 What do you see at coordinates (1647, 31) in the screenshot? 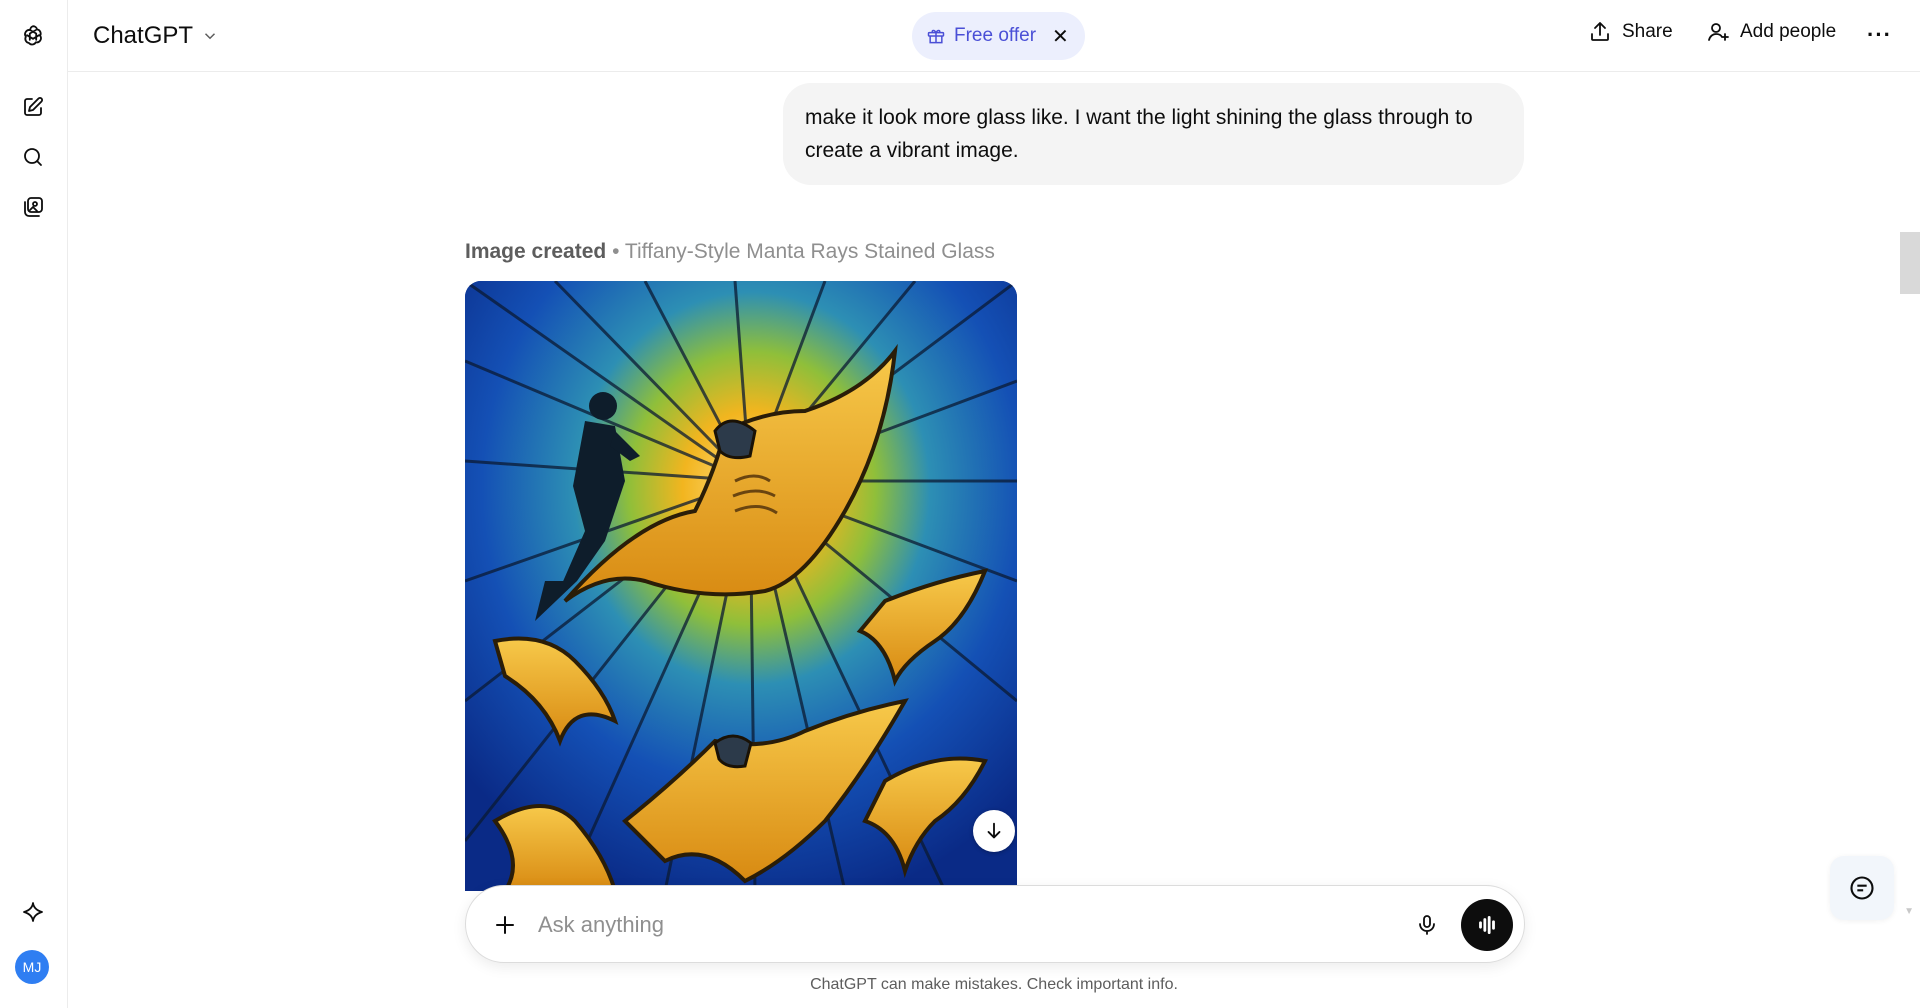
I see `share-label: Share` at bounding box center [1647, 31].